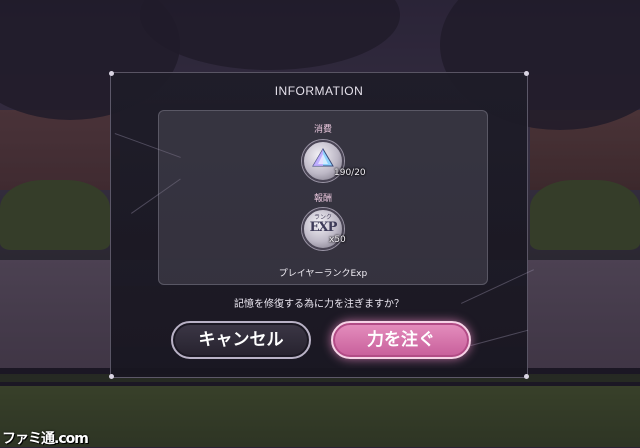 This screenshot has height=448, width=640. I want to click on cost-label: 消費, so click(322, 130).